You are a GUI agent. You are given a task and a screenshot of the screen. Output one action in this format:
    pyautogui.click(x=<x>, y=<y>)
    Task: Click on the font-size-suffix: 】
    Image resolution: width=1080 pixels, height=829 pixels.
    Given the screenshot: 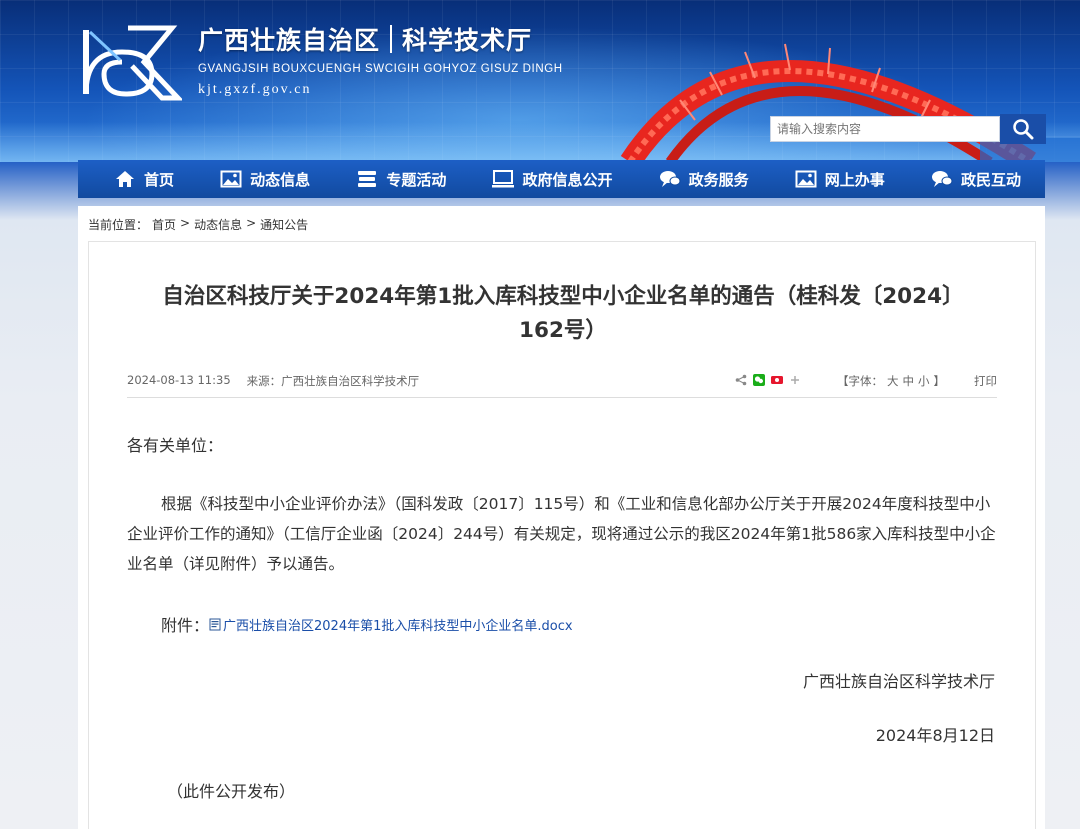 What is the action you would take?
    pyautogui.click(x=939, y=381)
    